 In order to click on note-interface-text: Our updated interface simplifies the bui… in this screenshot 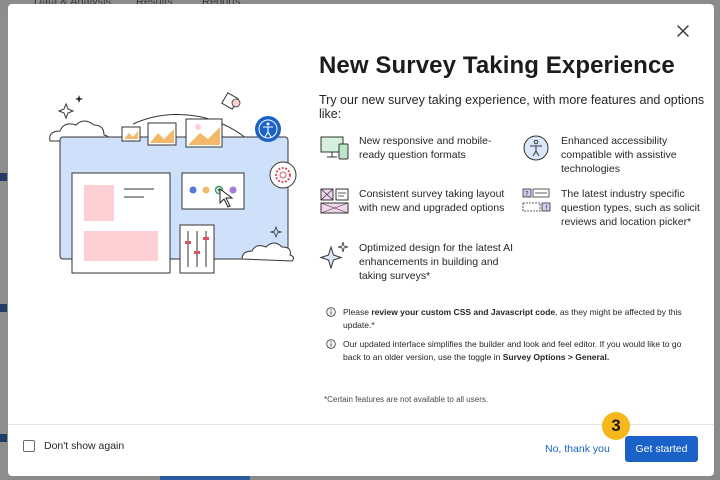, I will do `click(512, 350)`.